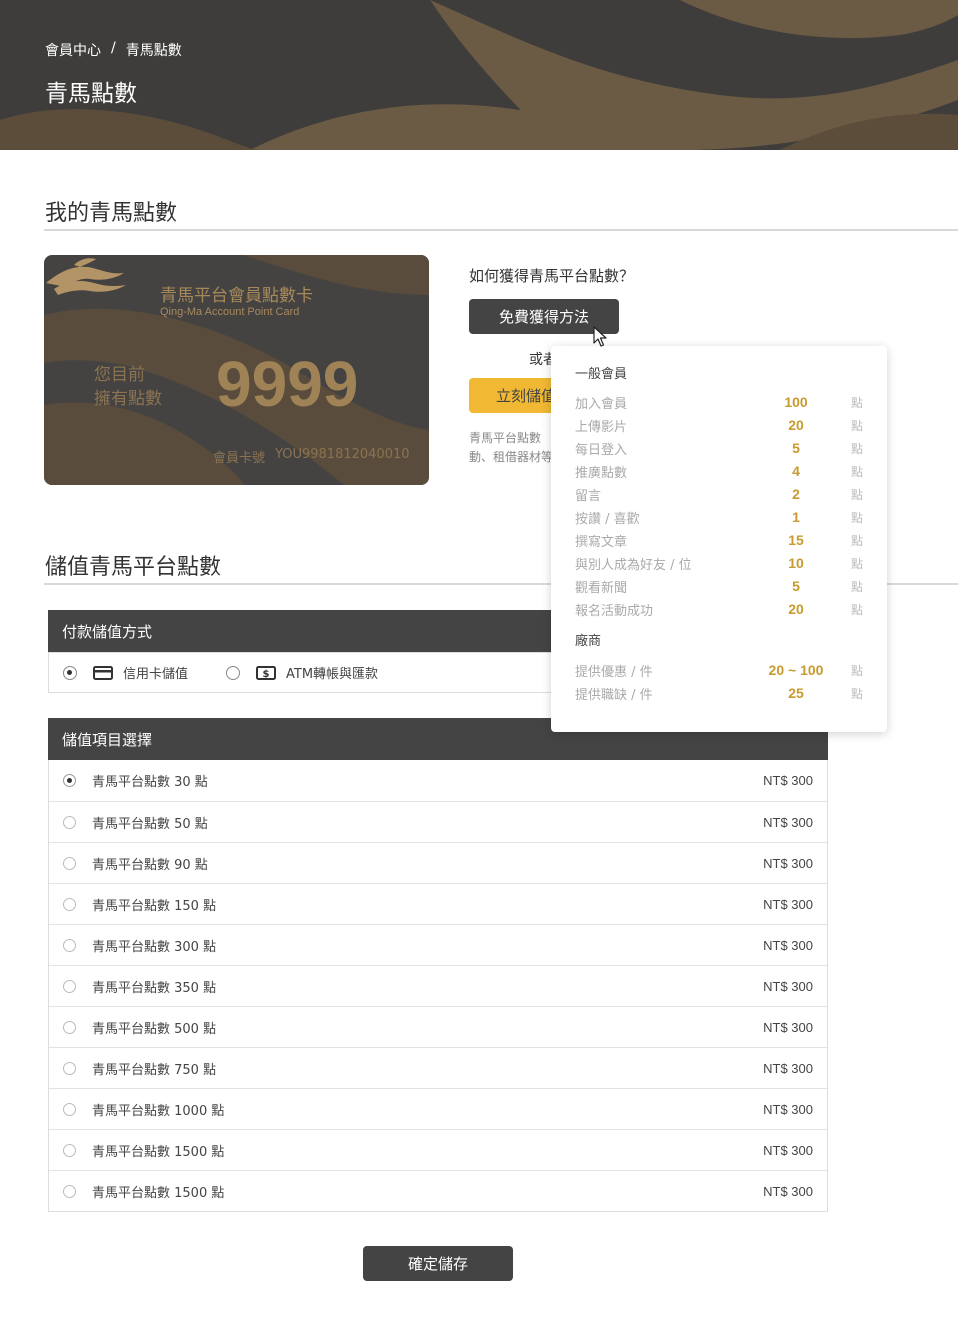 This screenshot has width=958, height=1331. I want to click on popover-reward-value: 1, so click(796, 517).